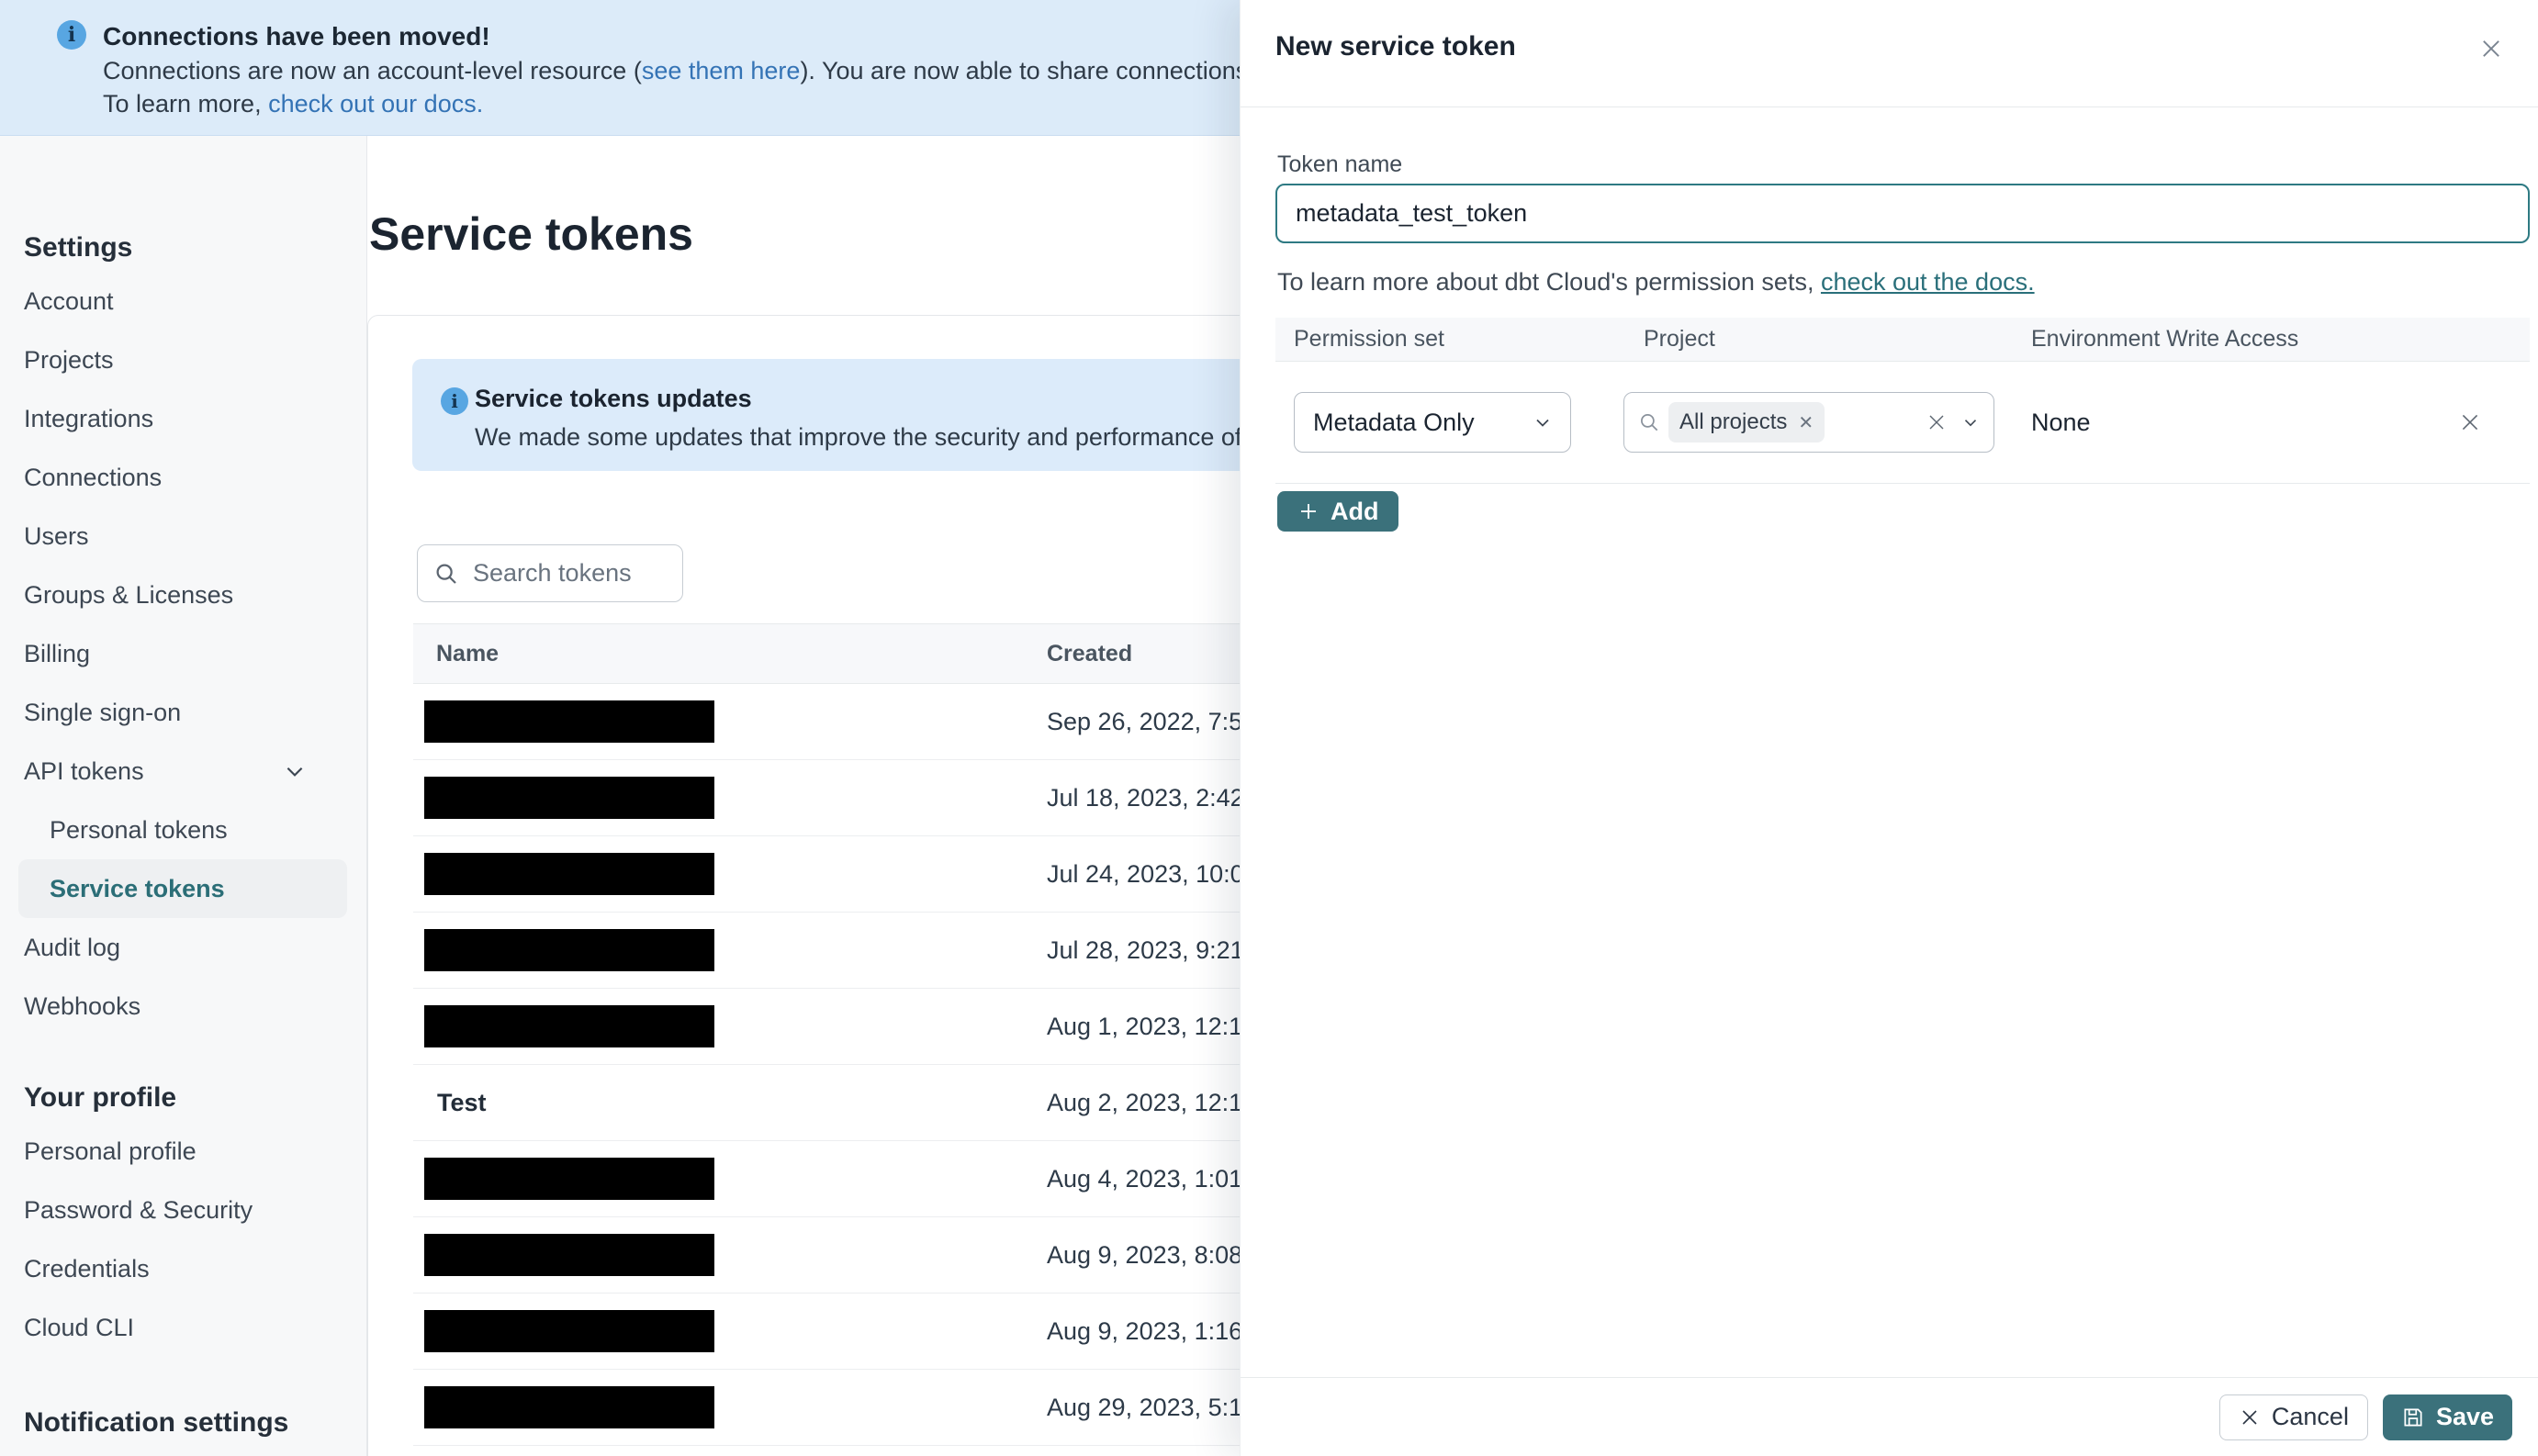 The width and height of the screenshot is (2538, 1456). Describe the element at coordinates (2464, 1416) in the screenshot. I see `save-button-label: Save` at that location.